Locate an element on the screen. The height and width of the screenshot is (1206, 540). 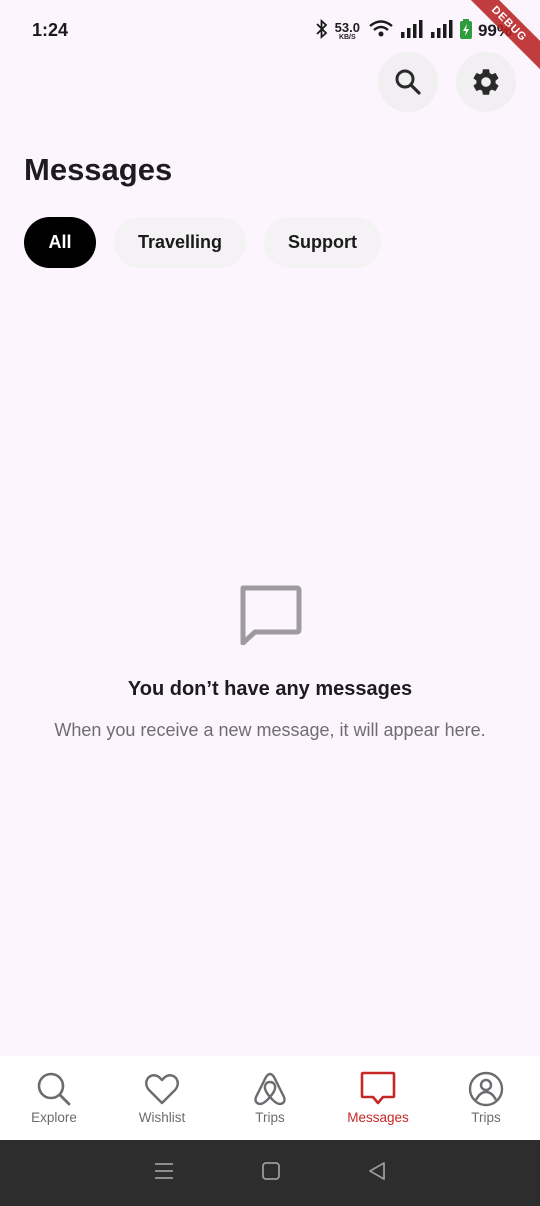
heart-icon is located at coordinates (162, 1089).